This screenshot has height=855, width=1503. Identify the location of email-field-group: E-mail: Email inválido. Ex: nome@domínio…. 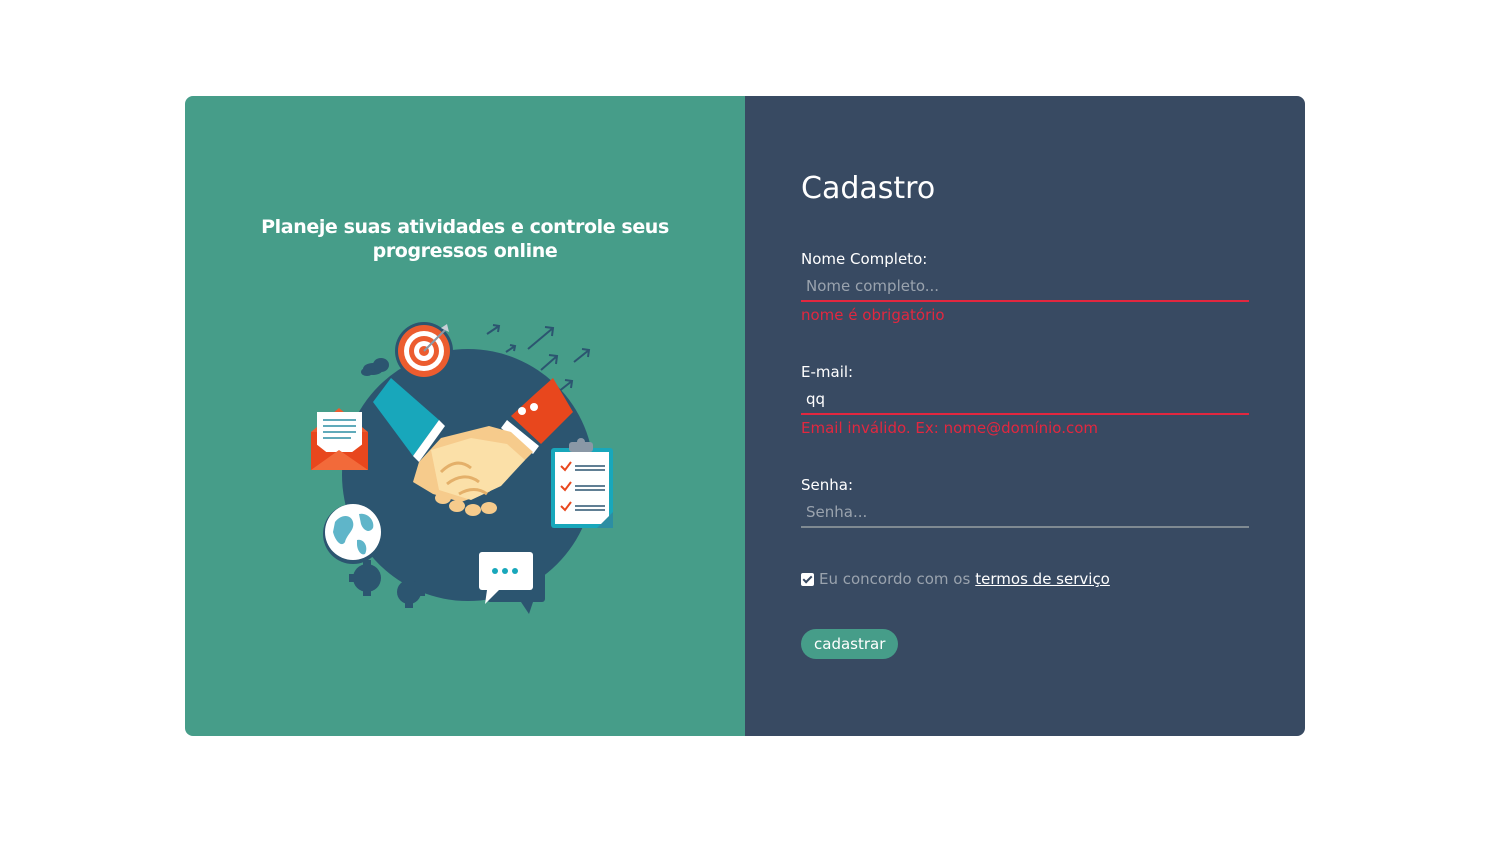
(1025, 399).